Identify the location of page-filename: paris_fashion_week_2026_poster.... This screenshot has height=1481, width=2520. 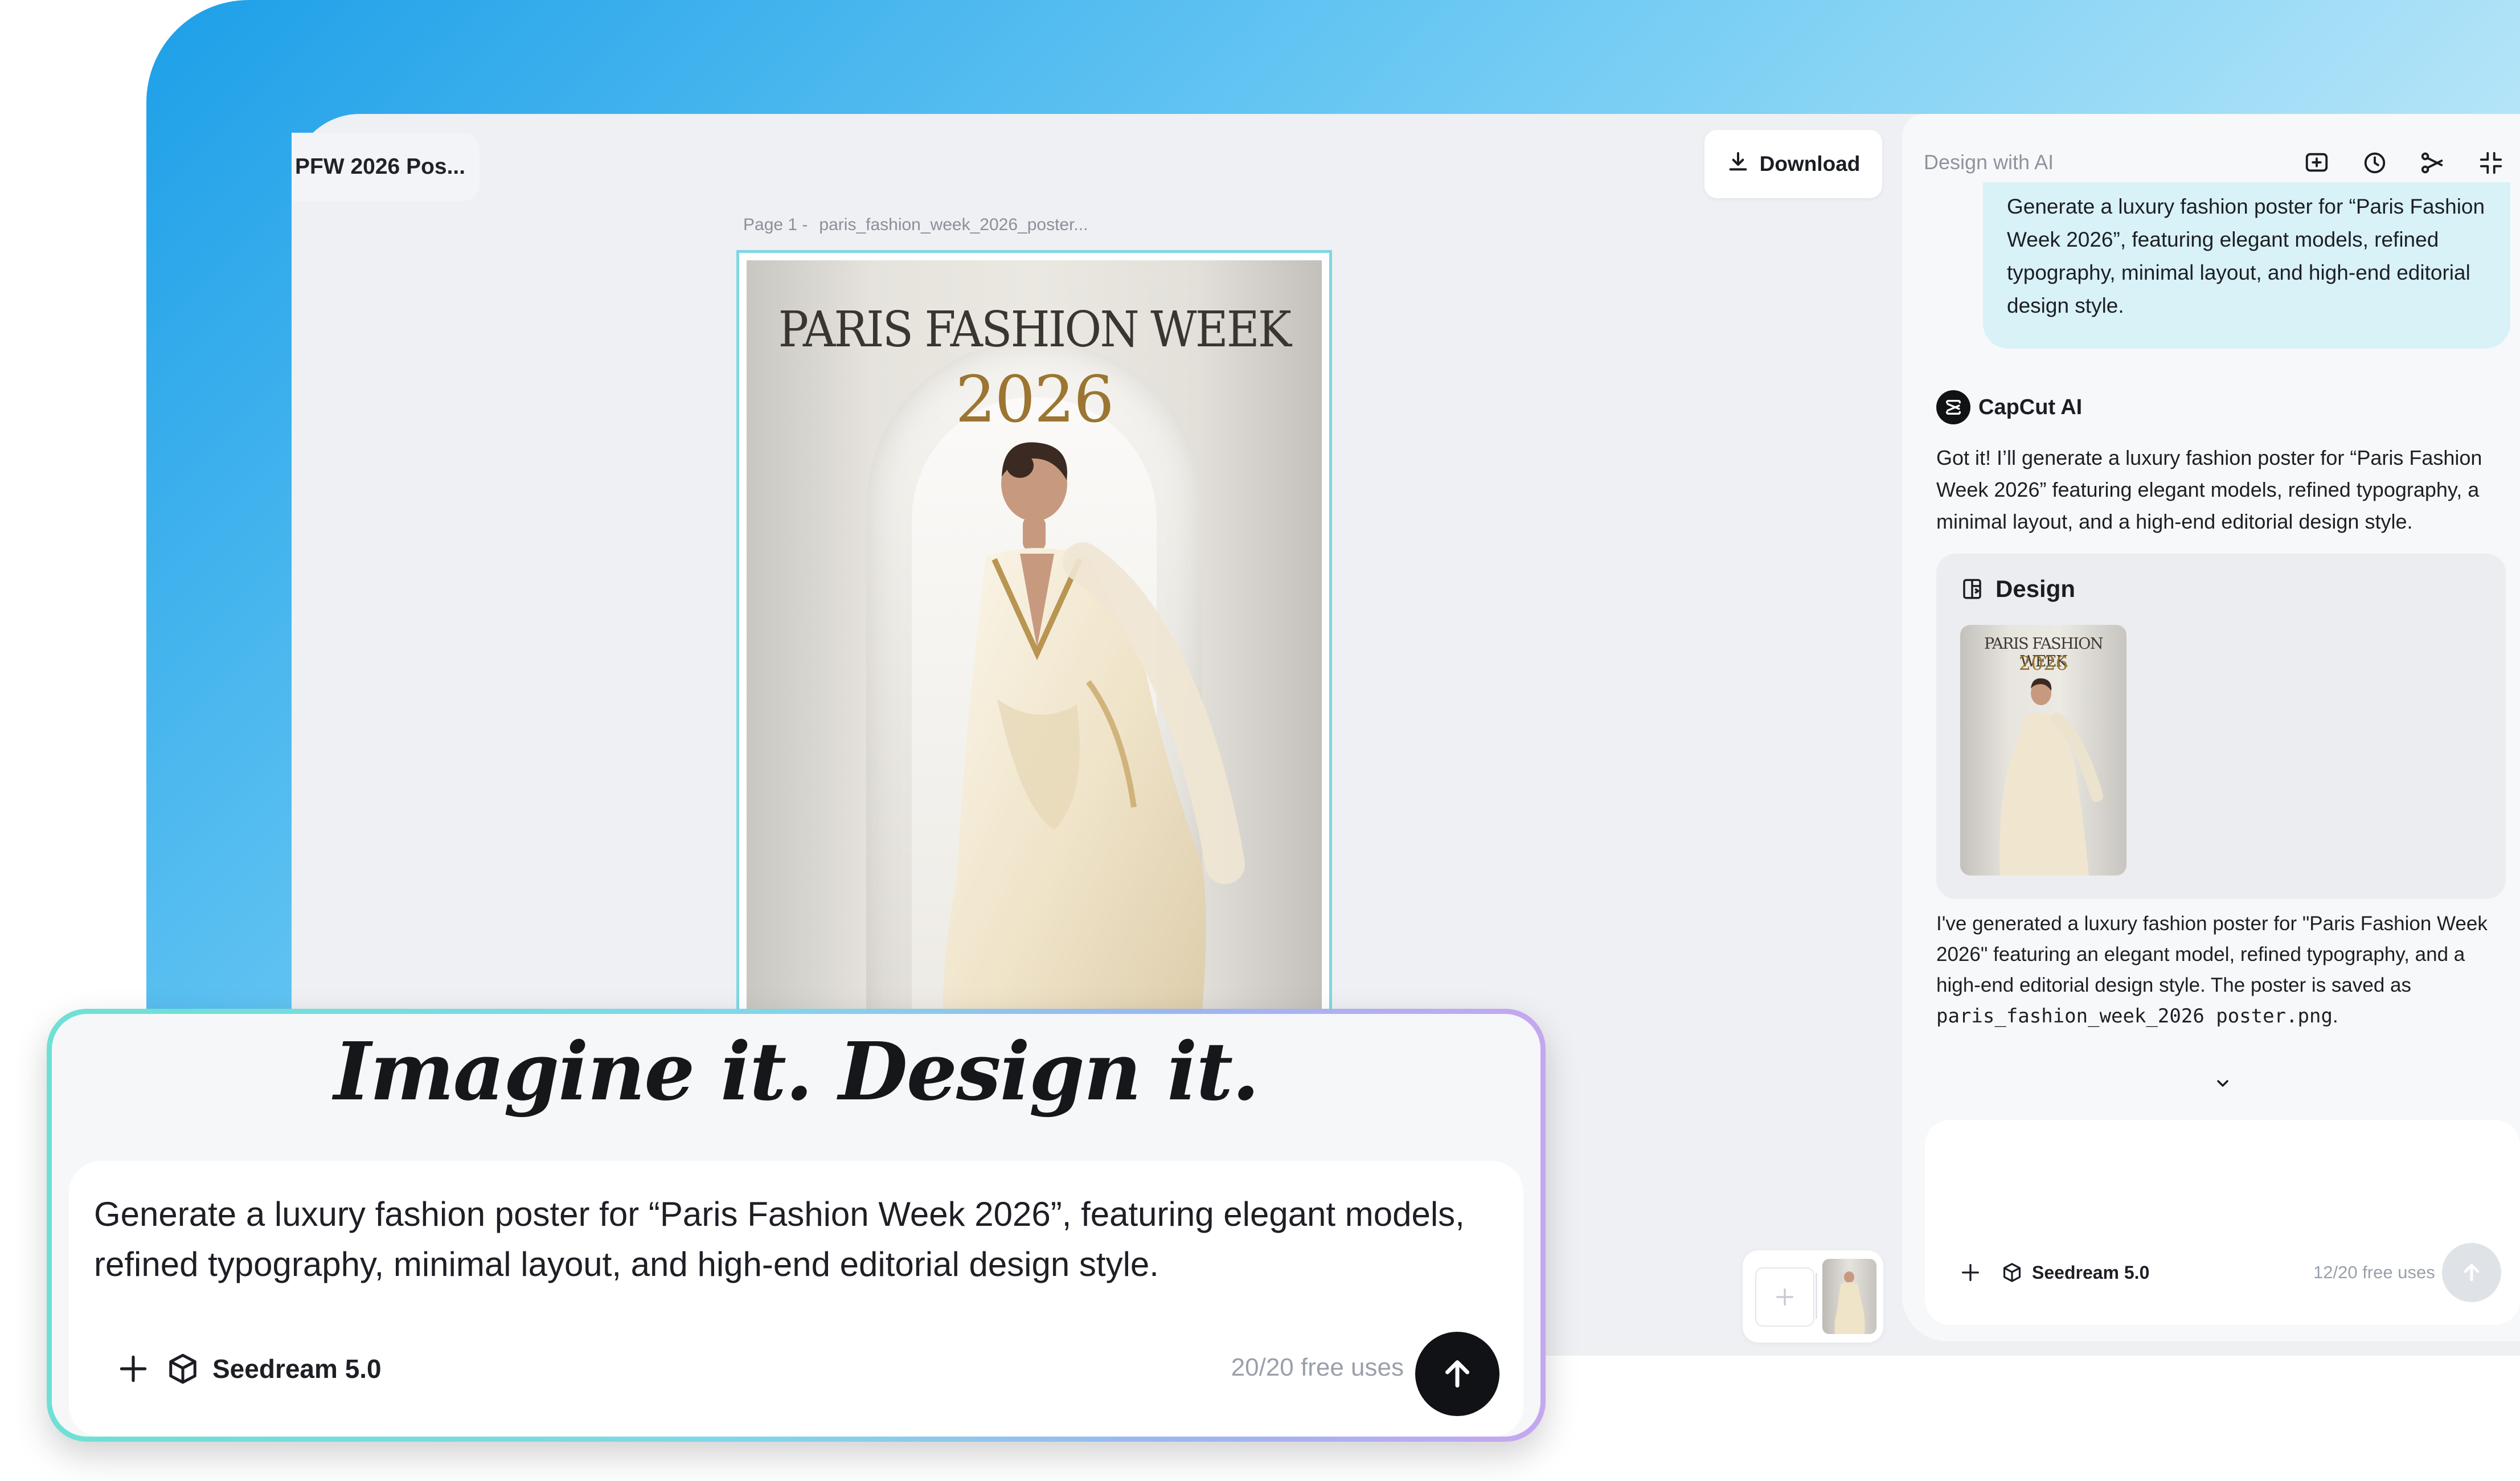
(953, 225).